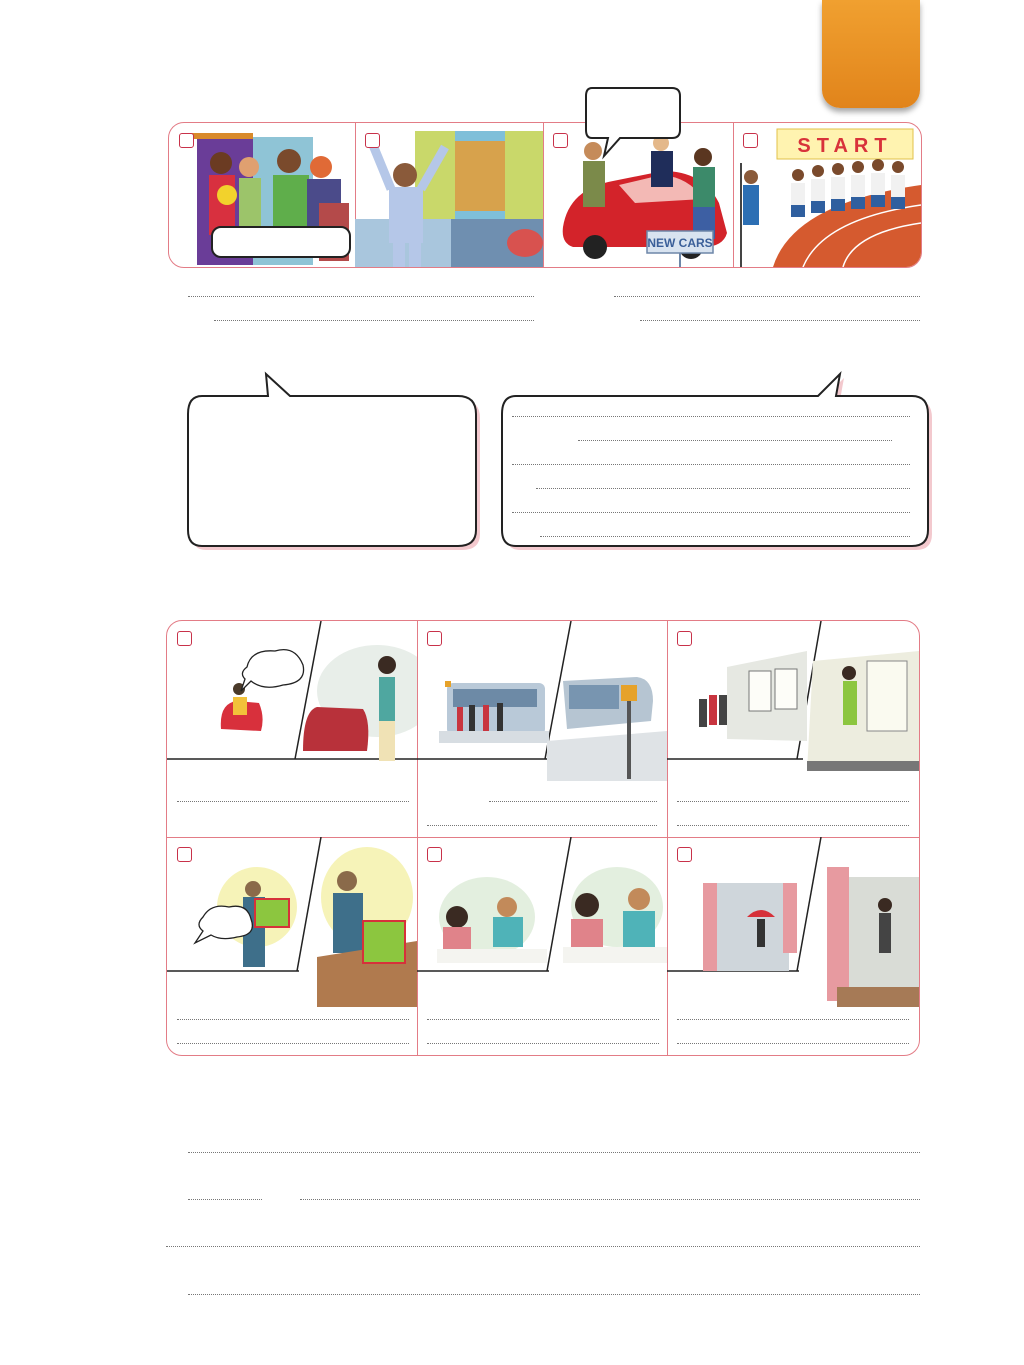  What do you see at coordinates (793, 922) in the screenshot?
I see `rainy-window-illustration` at bounding box center [793, 922].